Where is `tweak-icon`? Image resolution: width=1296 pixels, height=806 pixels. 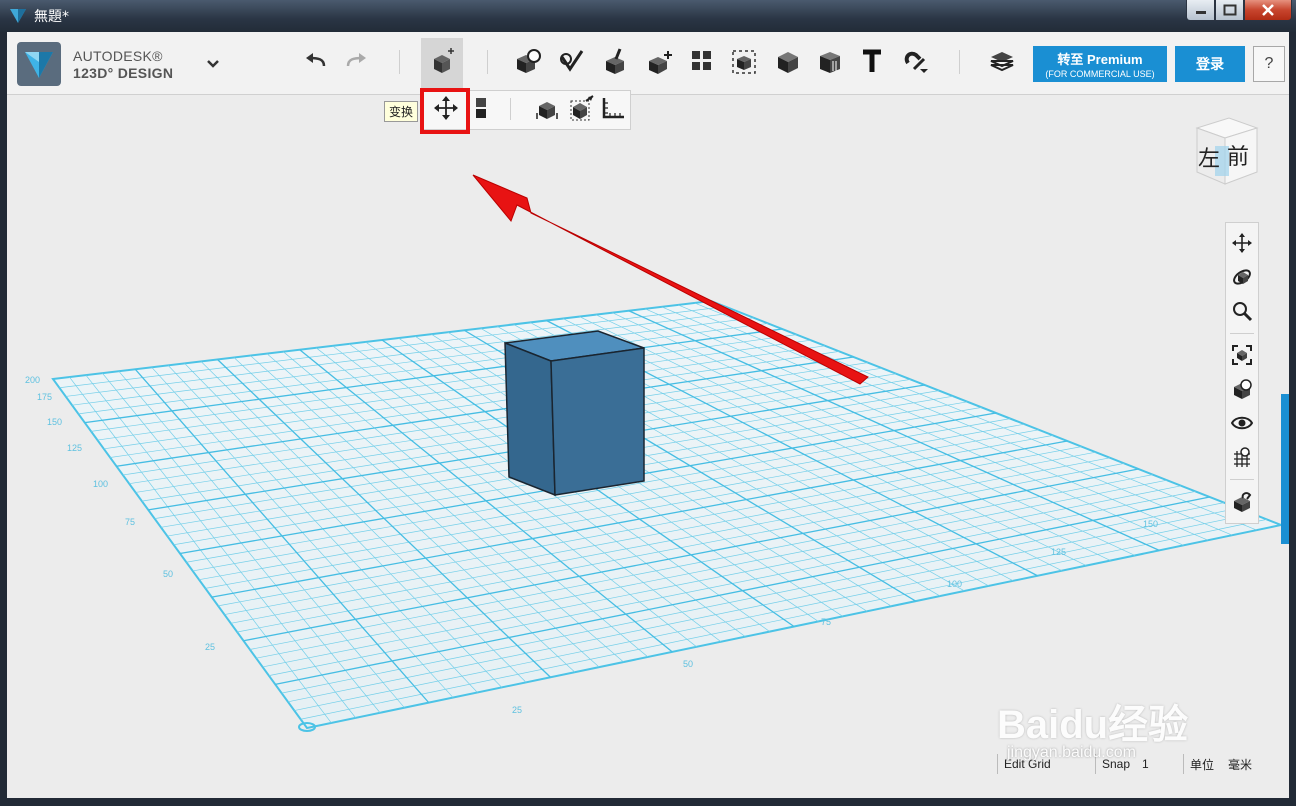 tweak-icon is located at coordinates (547, 110).